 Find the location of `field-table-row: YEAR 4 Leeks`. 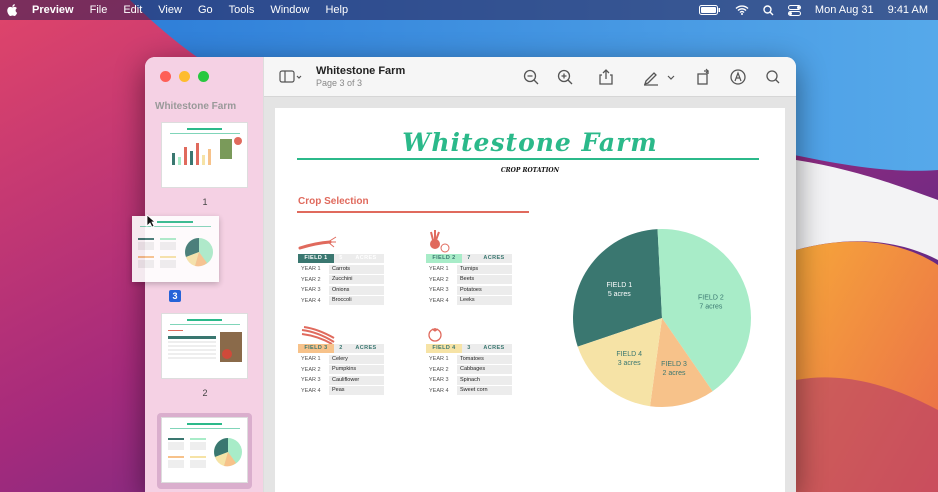

field-table-row: YEAR 4 Leeks is located at coordinates (469, 300).